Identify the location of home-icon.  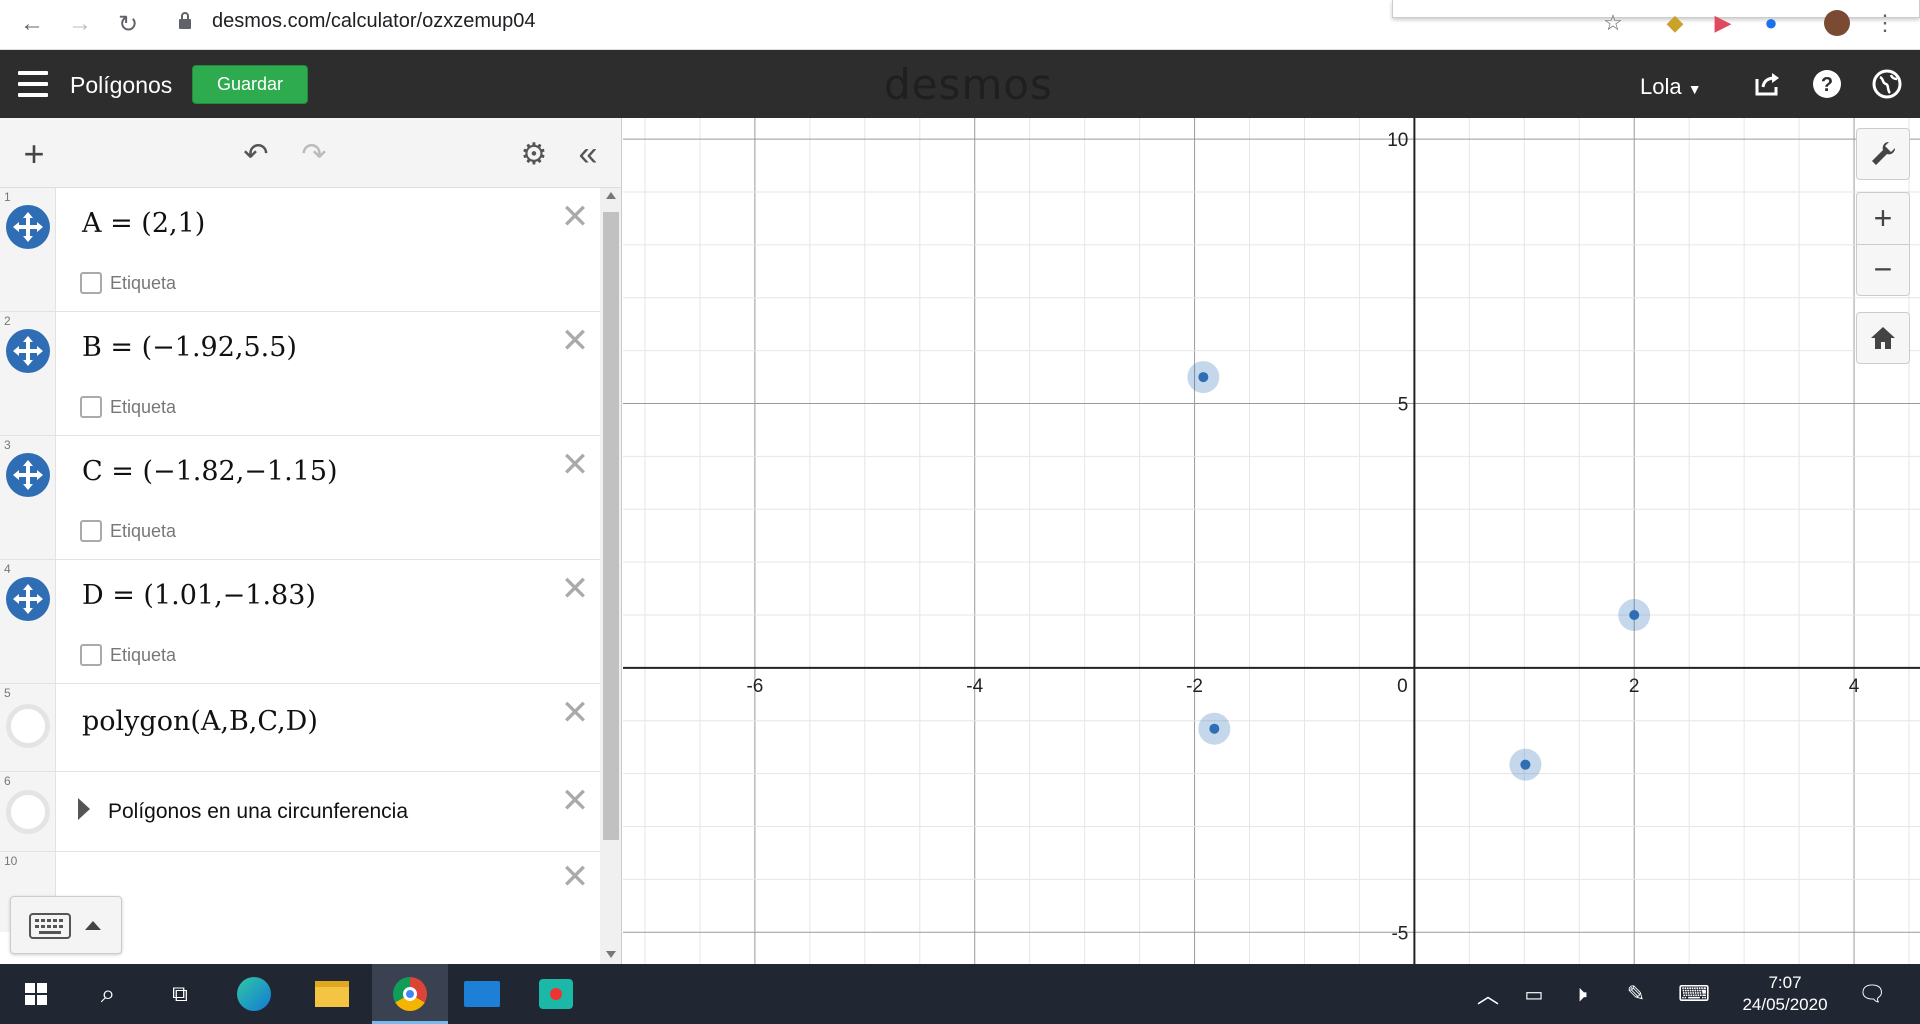
(1883, 338).